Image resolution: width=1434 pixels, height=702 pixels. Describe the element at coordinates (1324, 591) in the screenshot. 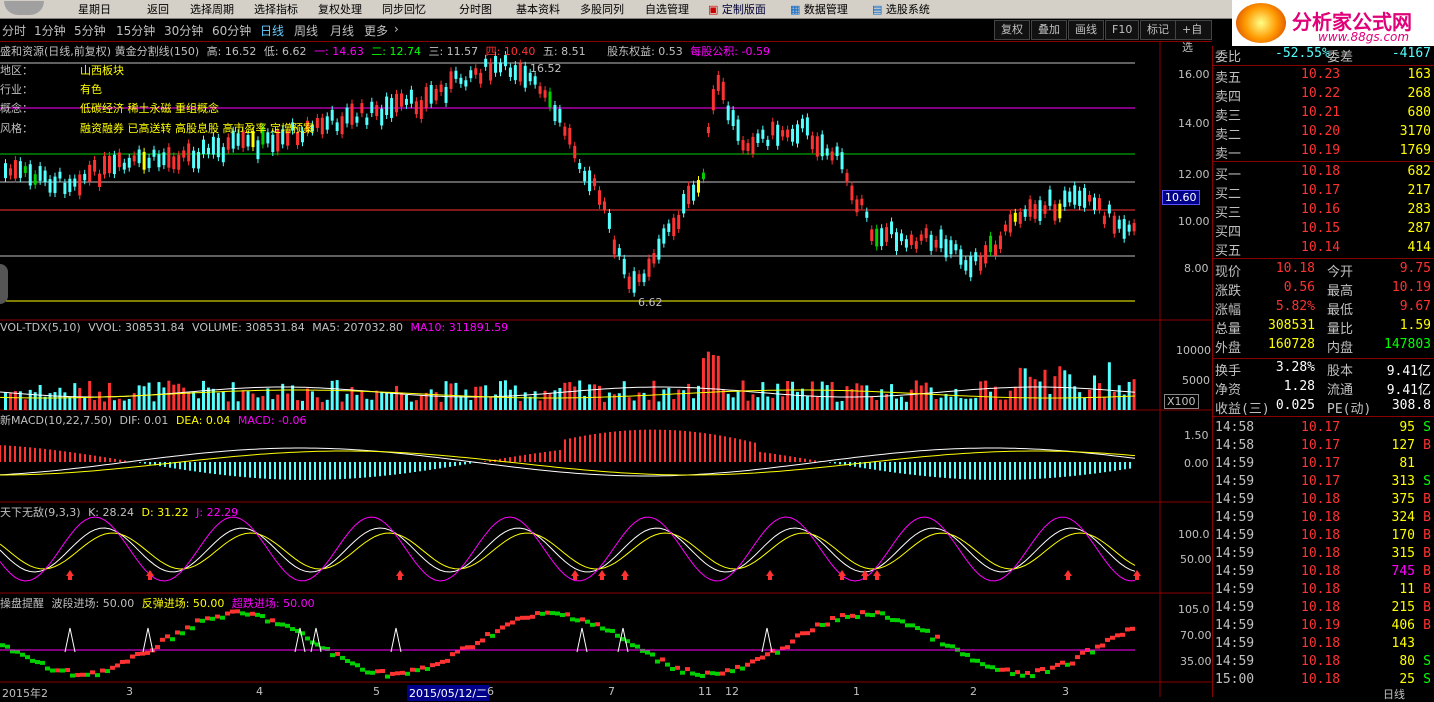

I see `tick-row: 14:59 10.18 11 B` at that location.